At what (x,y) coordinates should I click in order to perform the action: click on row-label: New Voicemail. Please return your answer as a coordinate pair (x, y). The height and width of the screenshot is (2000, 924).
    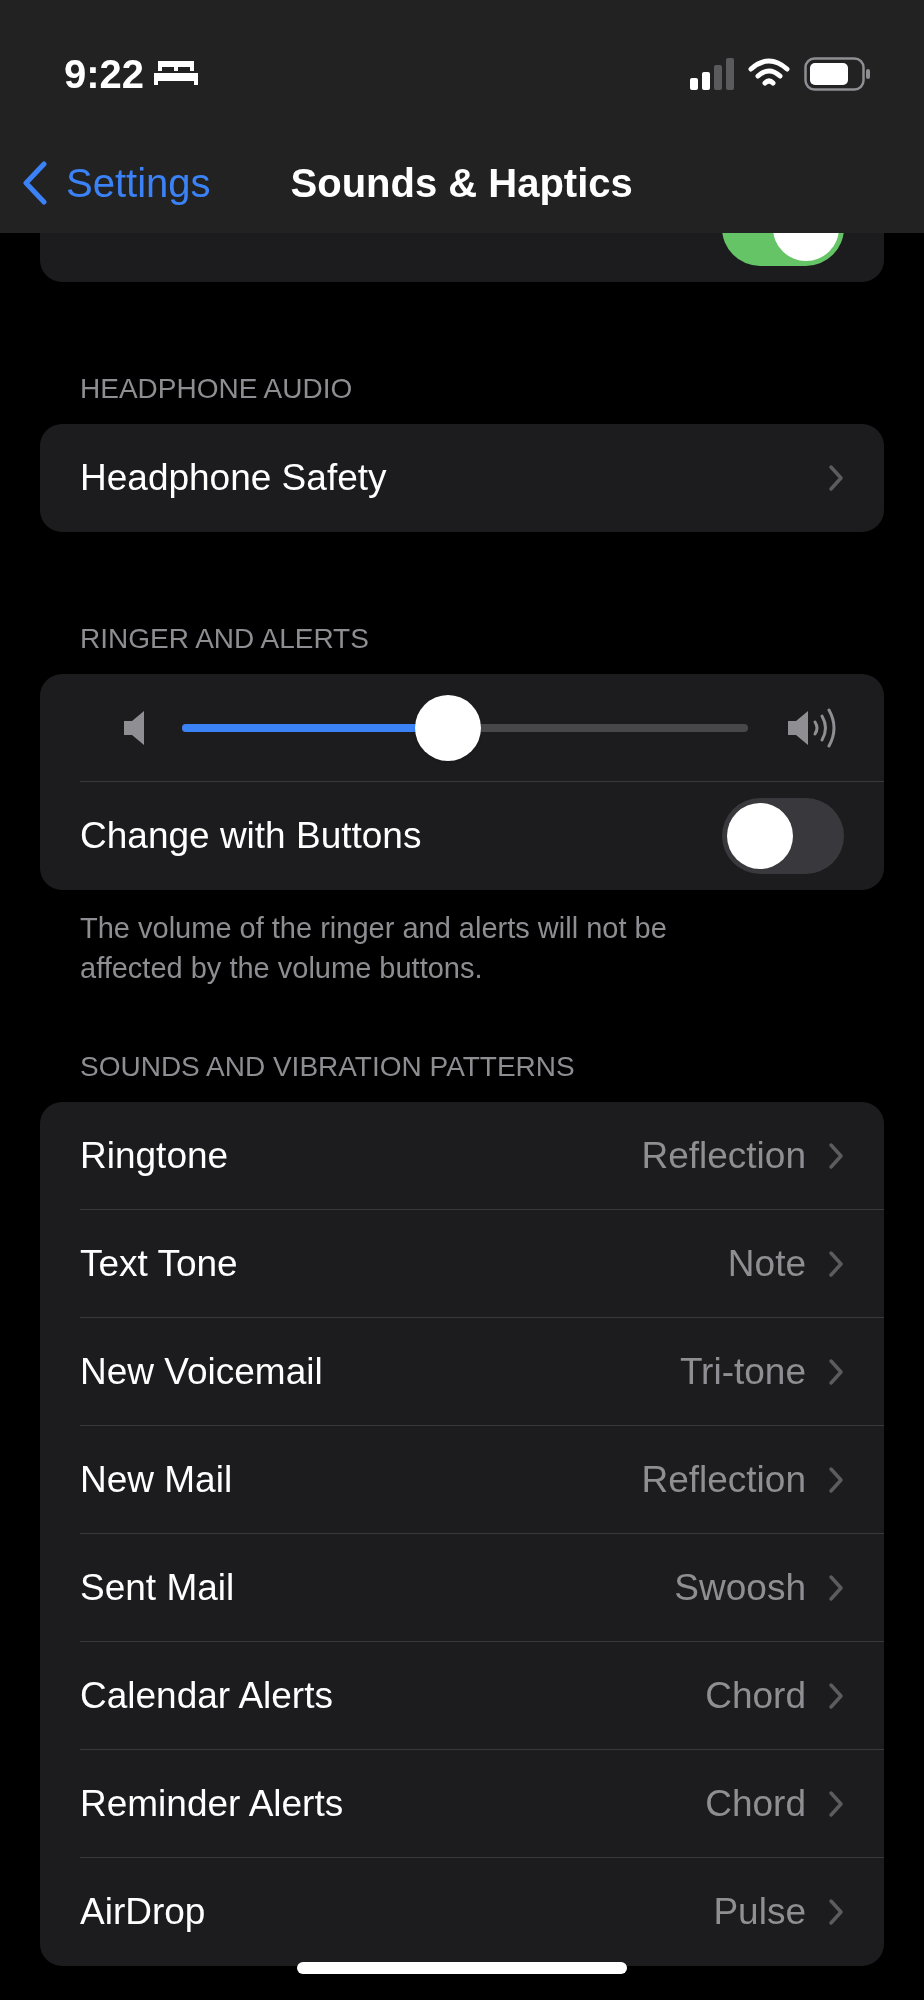
    Looking at the image, I should click on (201, 1371).